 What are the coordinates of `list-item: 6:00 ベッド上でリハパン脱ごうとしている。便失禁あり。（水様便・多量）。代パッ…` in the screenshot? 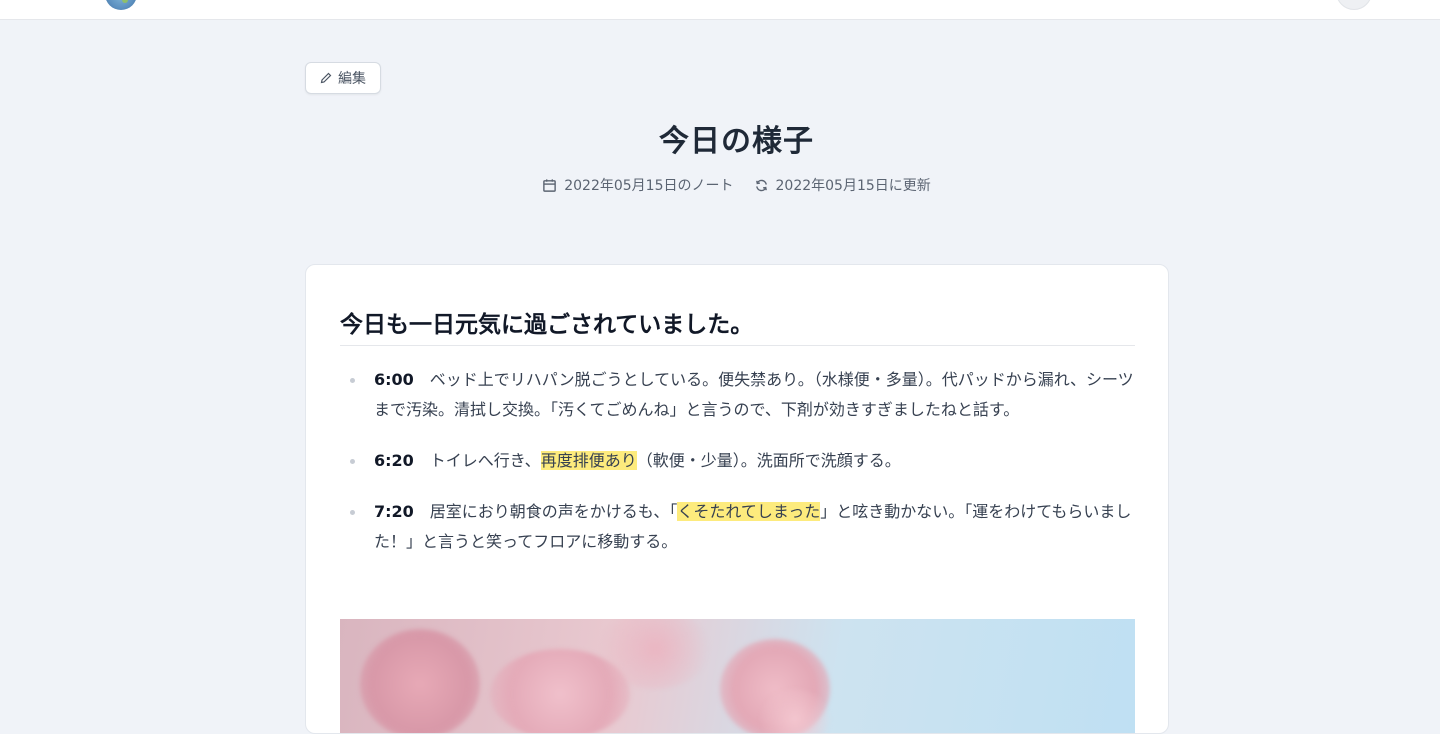 It's located at (737, 395).